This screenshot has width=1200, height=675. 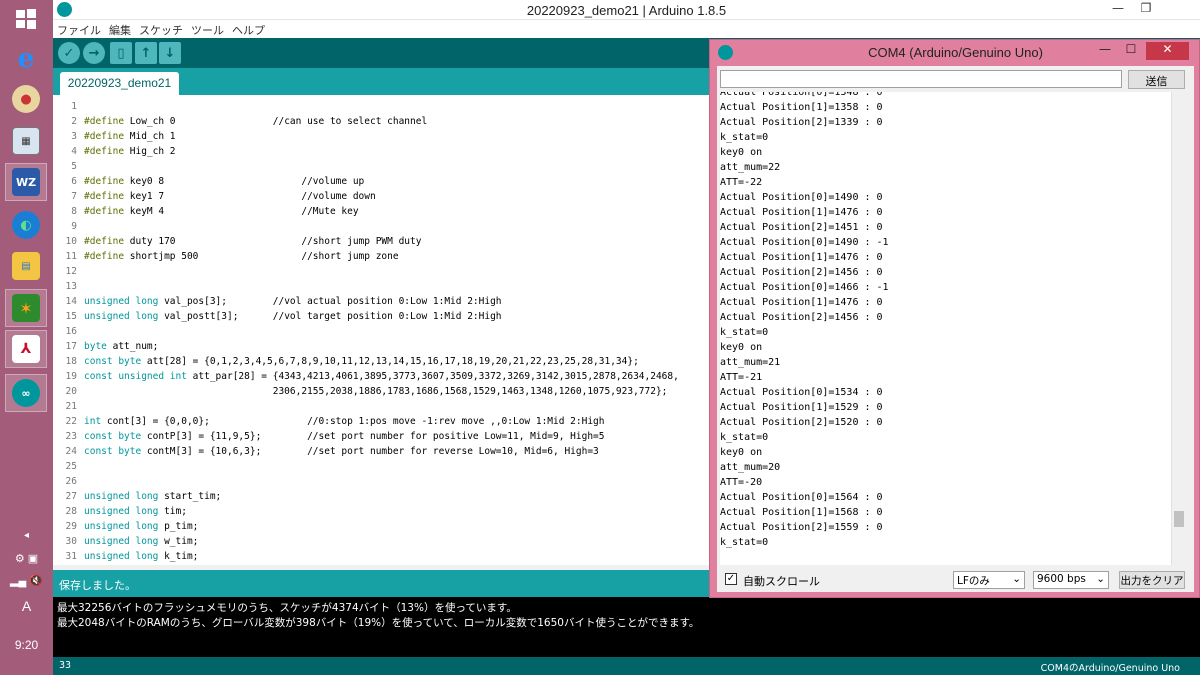 I want to click on calculator-icon: ▦, so click(x=26, y=141).